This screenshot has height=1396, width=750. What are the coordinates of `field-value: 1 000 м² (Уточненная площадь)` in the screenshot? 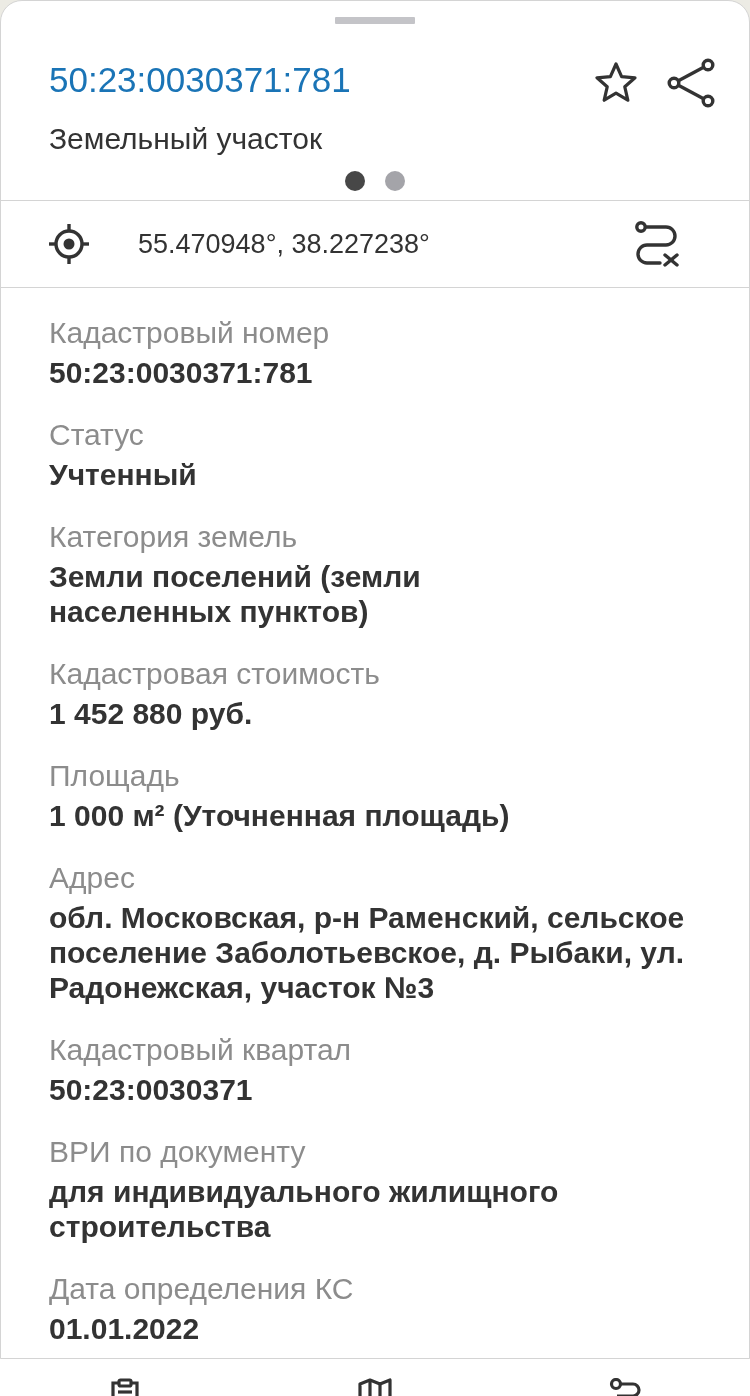 It's located at (280, 815).